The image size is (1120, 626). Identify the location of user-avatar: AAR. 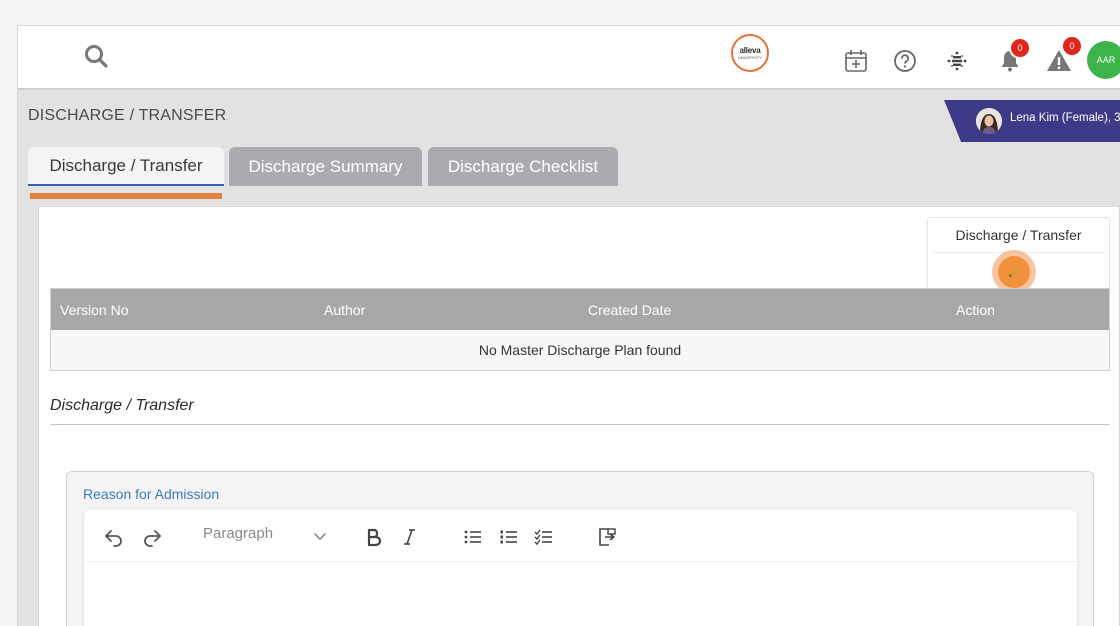
(1103, 60).